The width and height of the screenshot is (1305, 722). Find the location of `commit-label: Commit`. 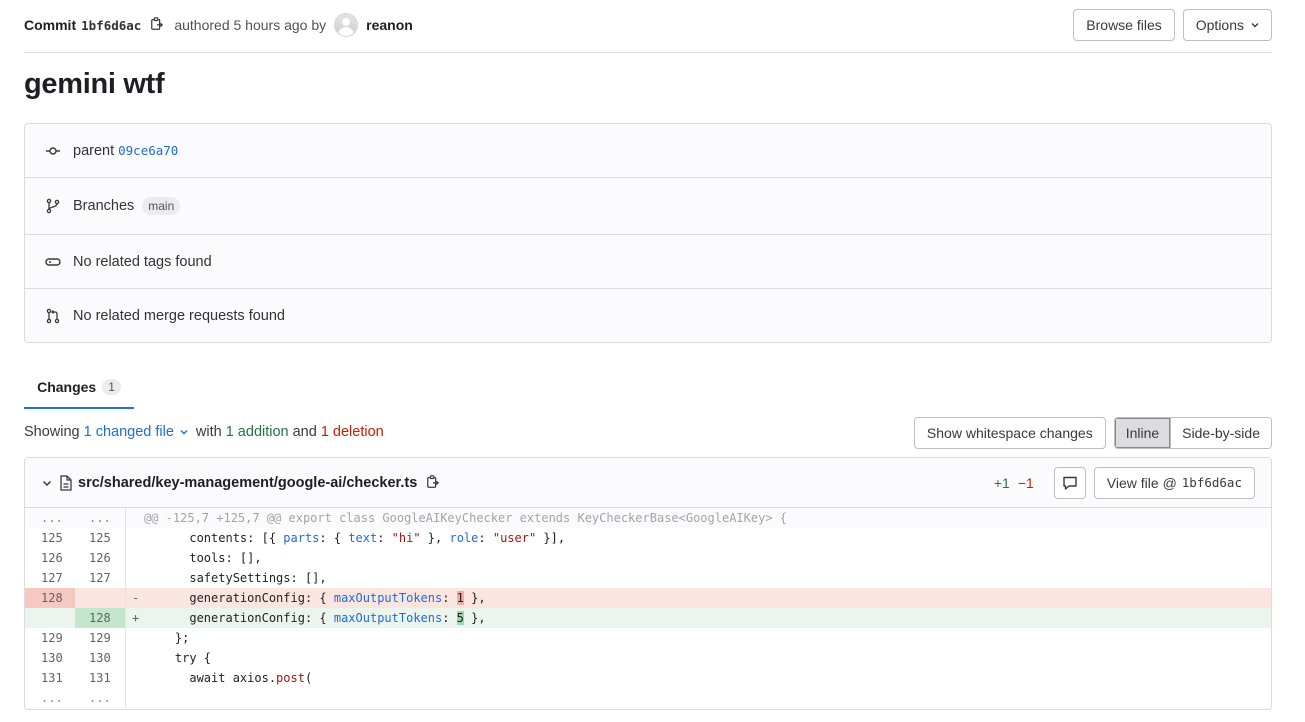

commit-label: Commit is located at coordinates (50, 25).